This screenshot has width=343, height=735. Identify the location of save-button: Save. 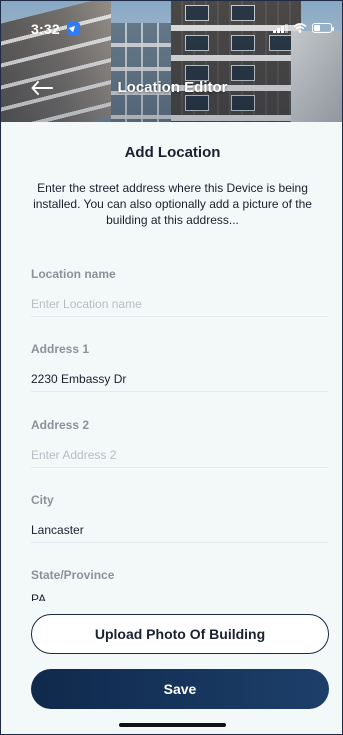
(180, 689).